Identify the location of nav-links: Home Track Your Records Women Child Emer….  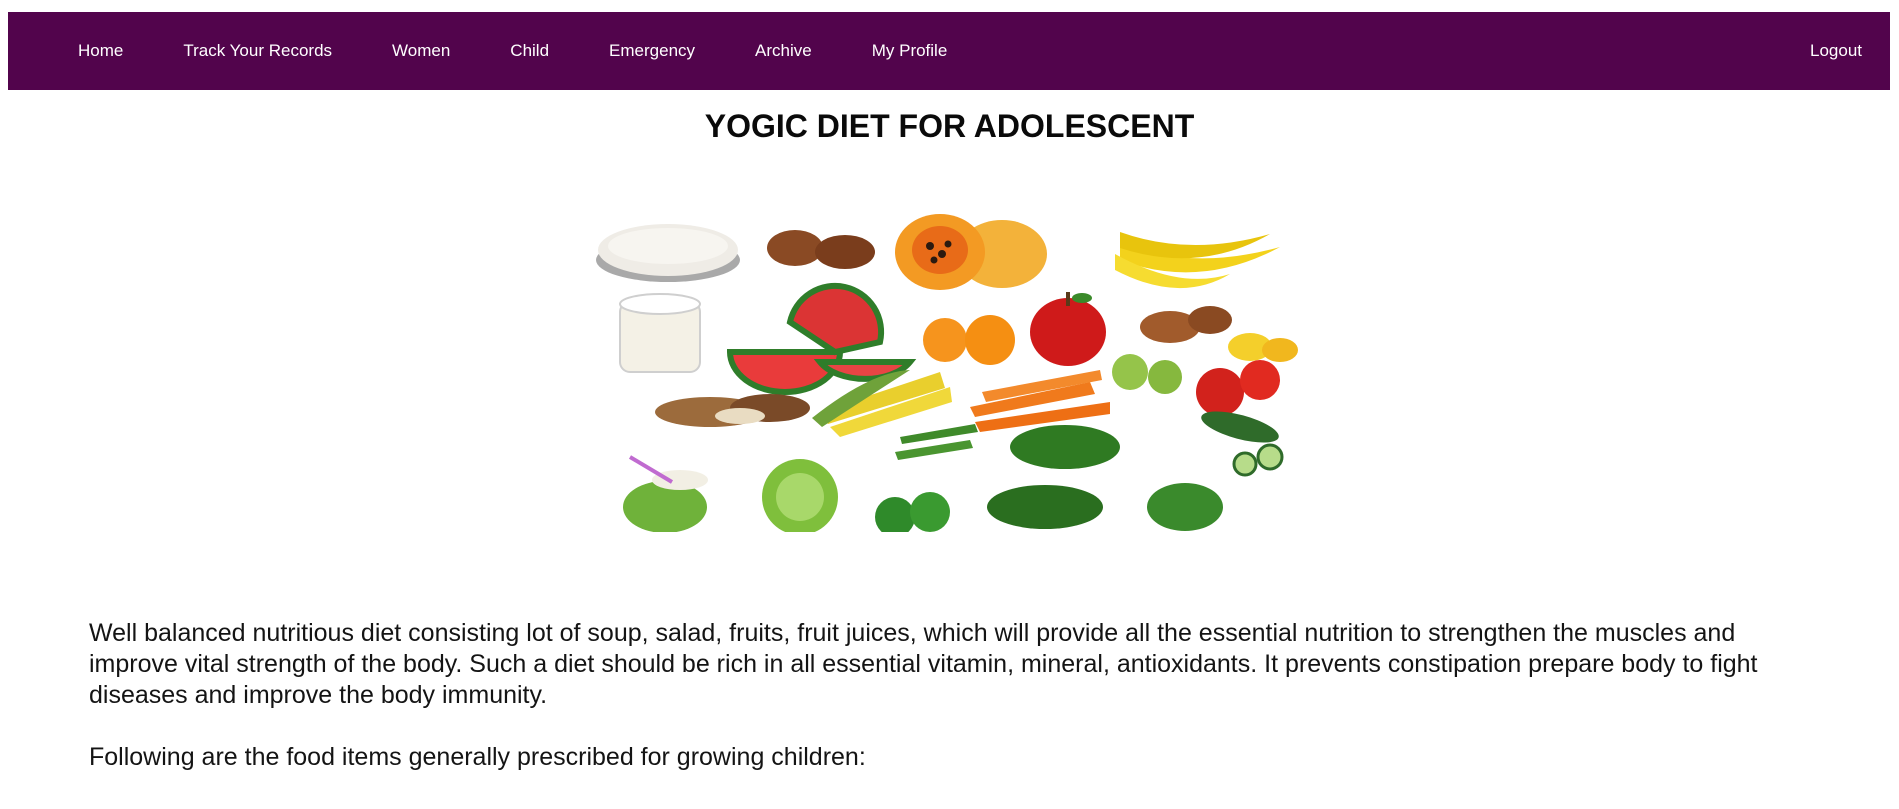
(542, 51).